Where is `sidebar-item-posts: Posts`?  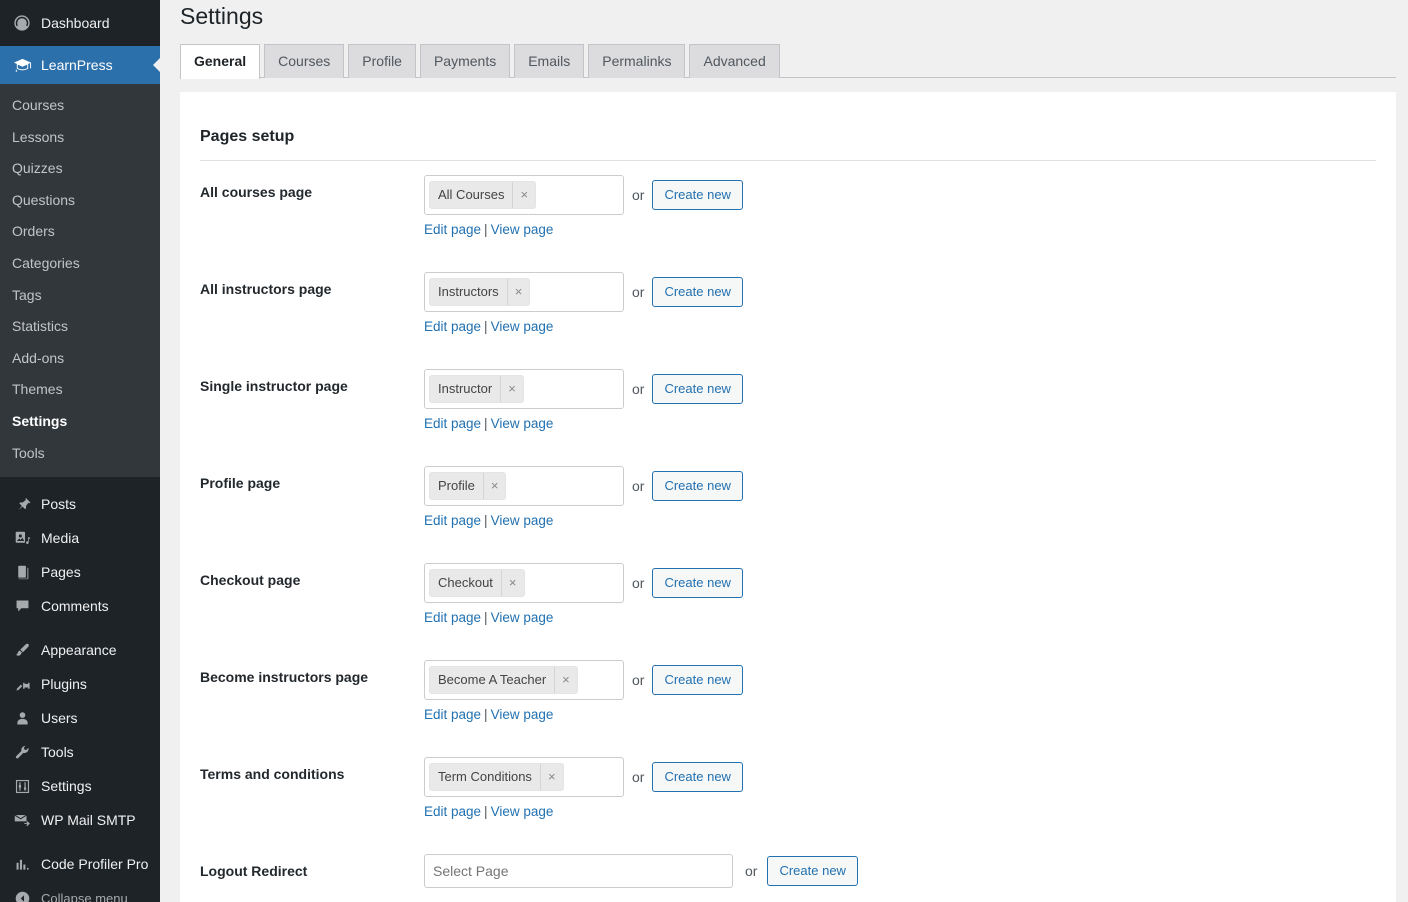
sidebar-item-posts: Posts is located at coordinates (80, 504).